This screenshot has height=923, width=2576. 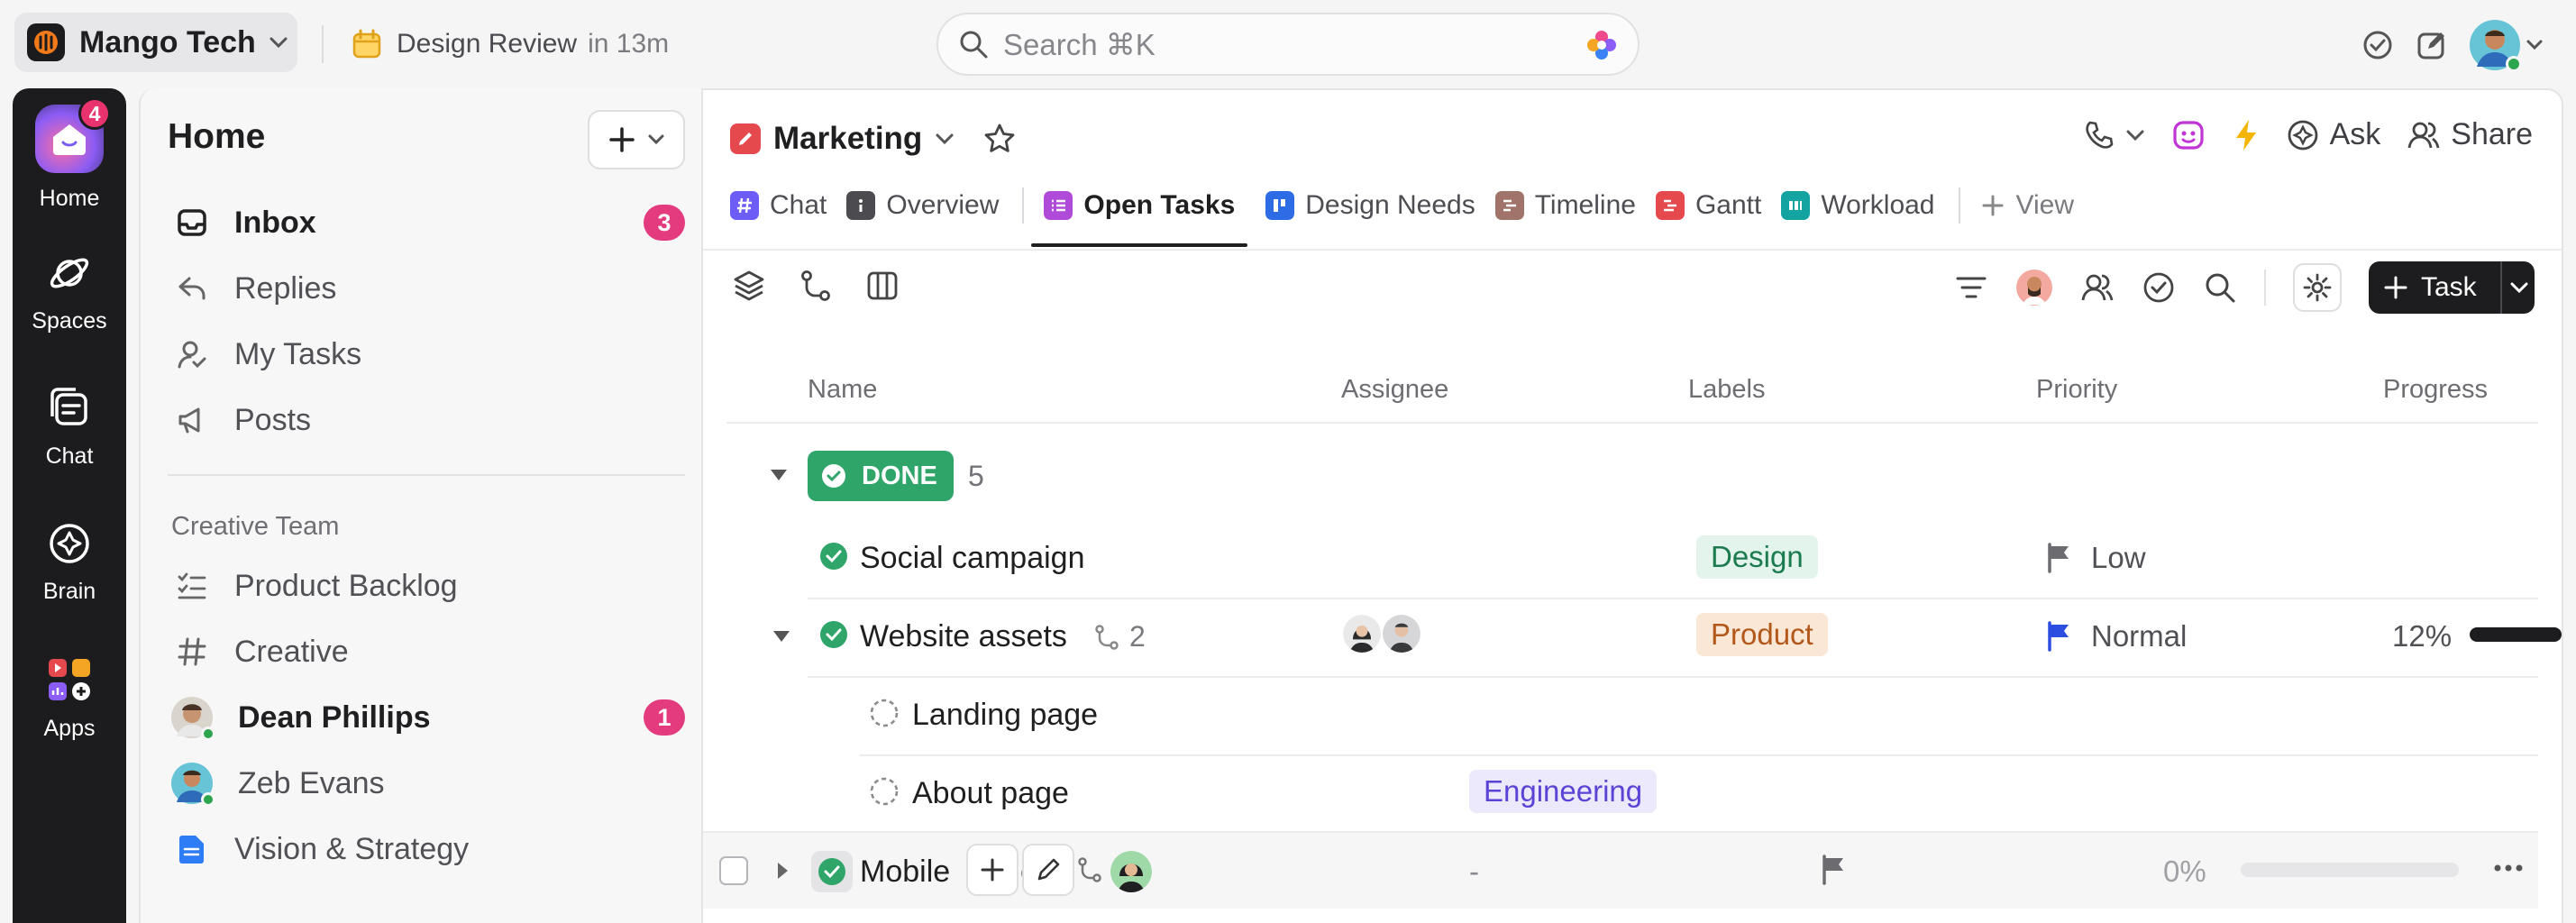 I want to click on compose-icon, so click(x=2432, y=45).